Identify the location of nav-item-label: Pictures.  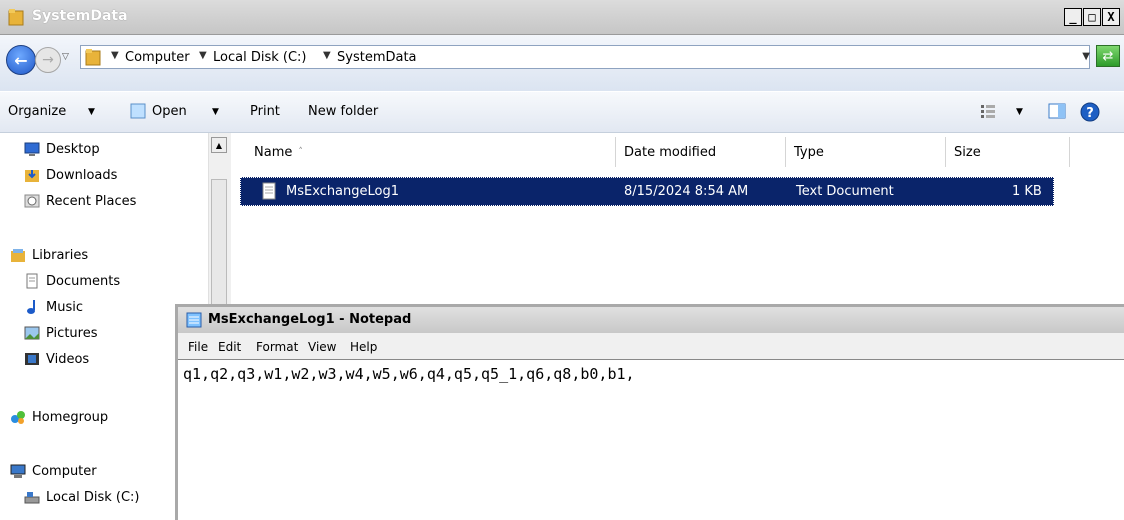
(72, 333).